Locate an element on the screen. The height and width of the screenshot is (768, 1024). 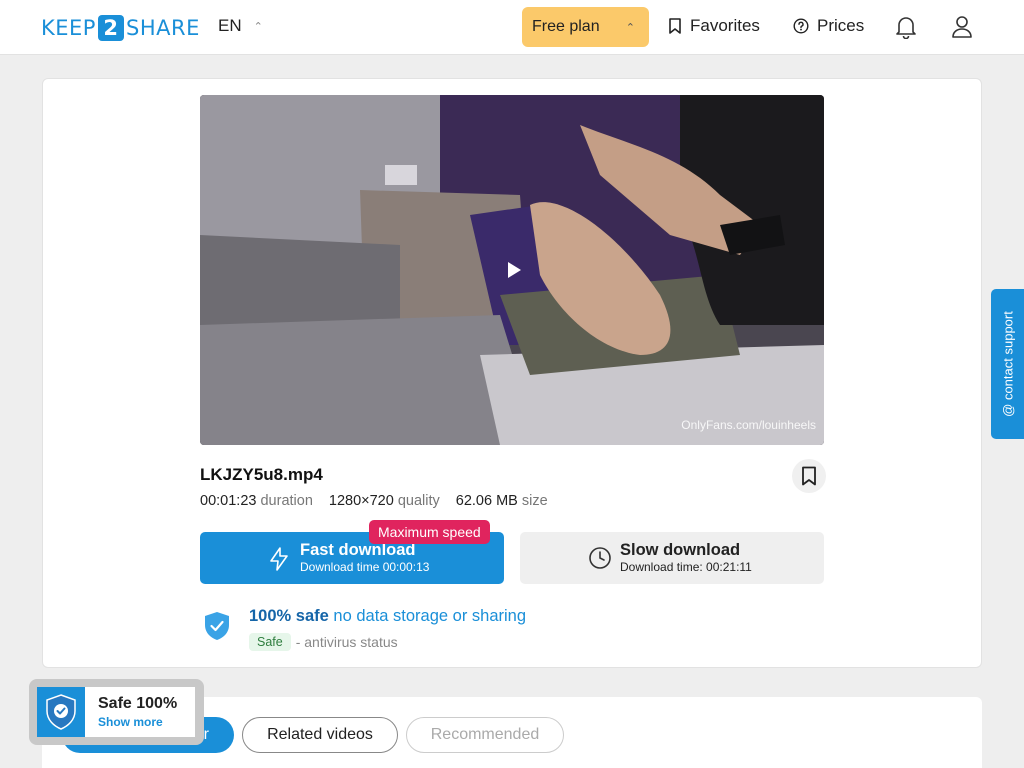
bell-icon is located at coordinates (906, 28).